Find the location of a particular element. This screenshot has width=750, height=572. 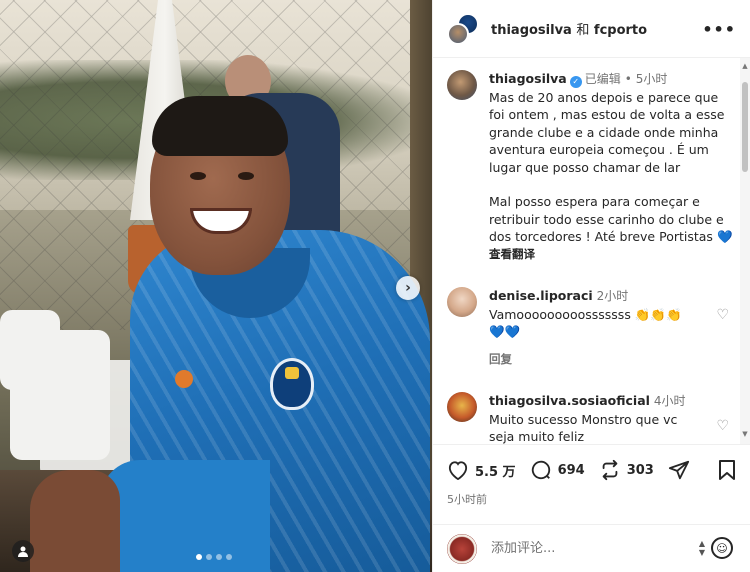

verified-badge-icon: ✓ is located at coordinates (575, 82).